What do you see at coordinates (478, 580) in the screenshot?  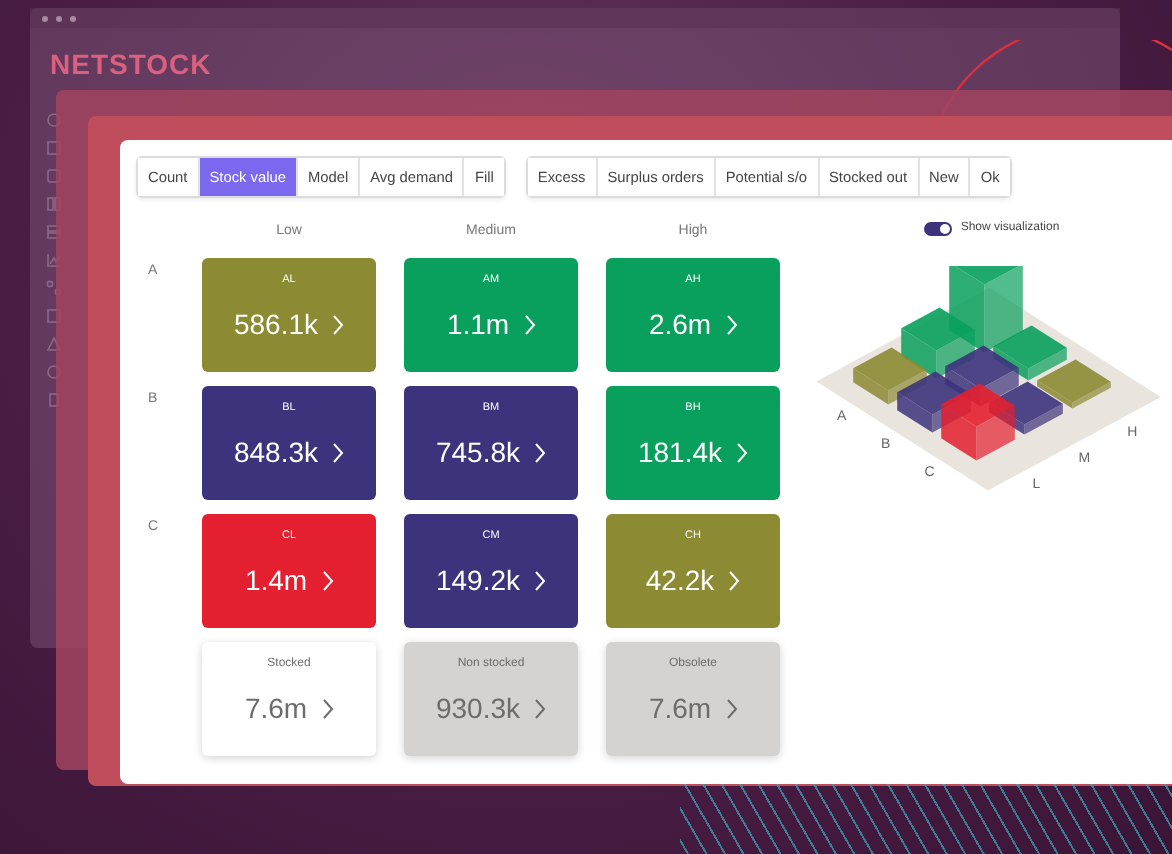 I see `tile-value: 149.2k` at bounding box center [478, 580].